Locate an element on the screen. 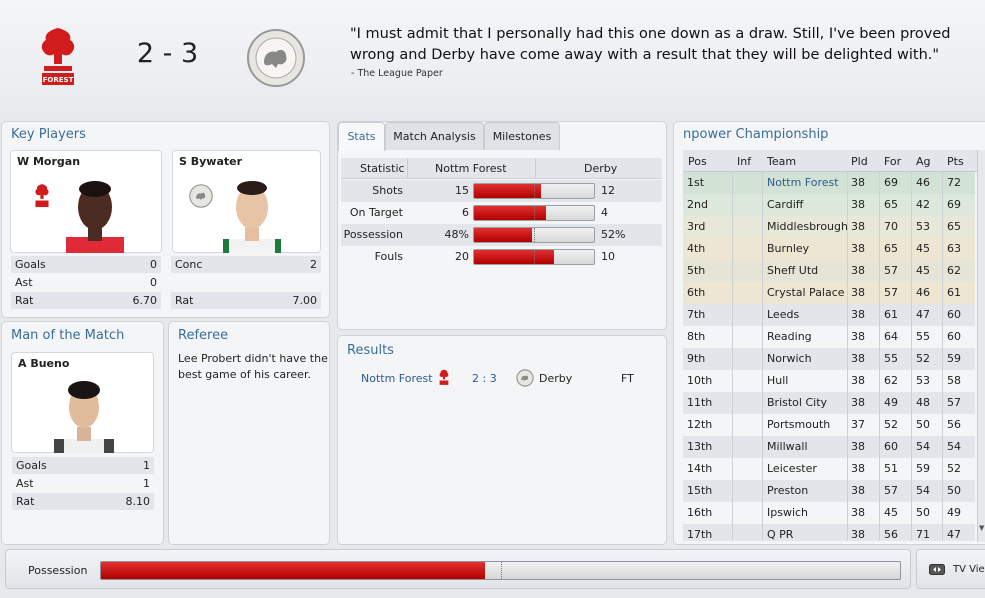 This screenshot has width=985, height=598. column-header: For is located at coordinates (892, 161).